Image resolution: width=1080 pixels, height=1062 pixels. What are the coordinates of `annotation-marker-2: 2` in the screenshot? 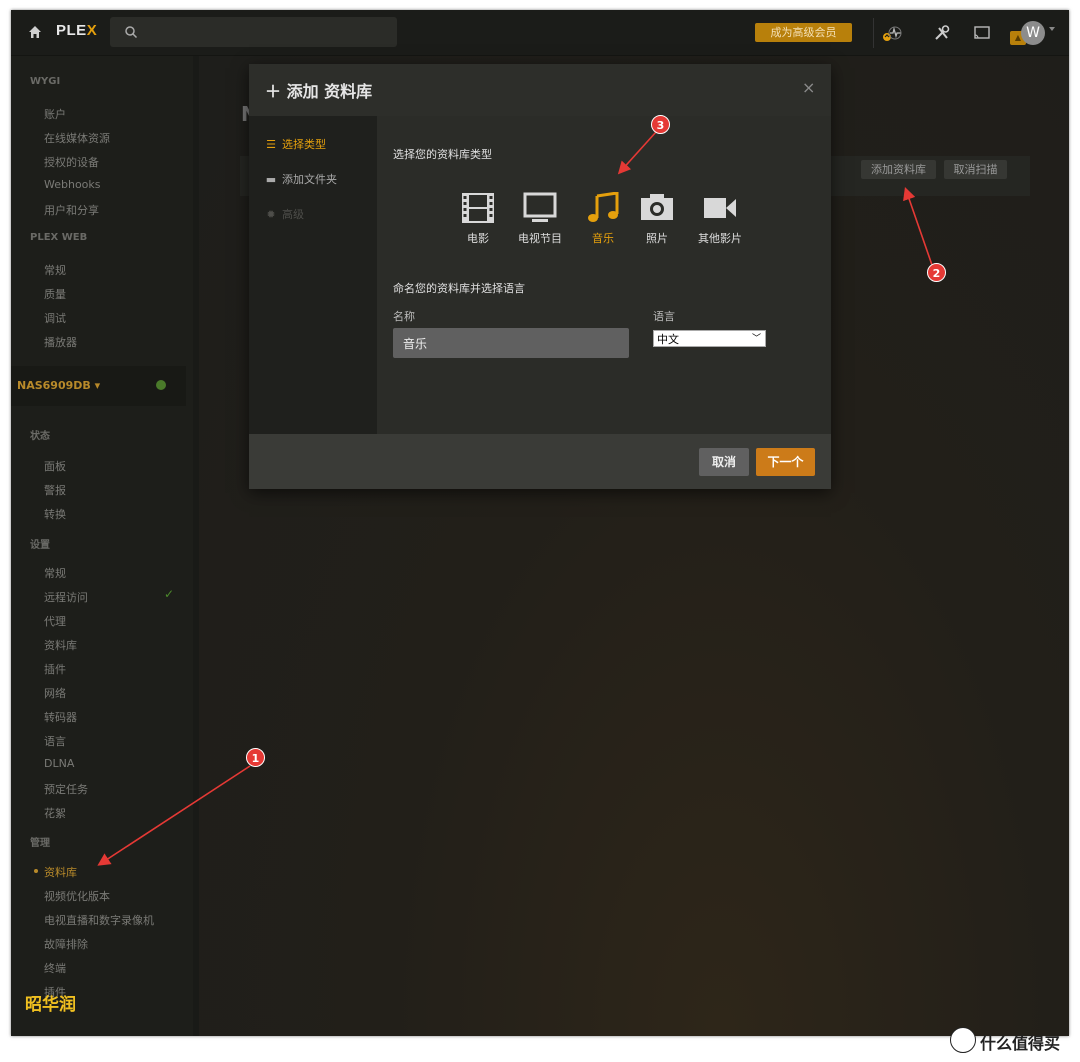 It's located at (936, 272).